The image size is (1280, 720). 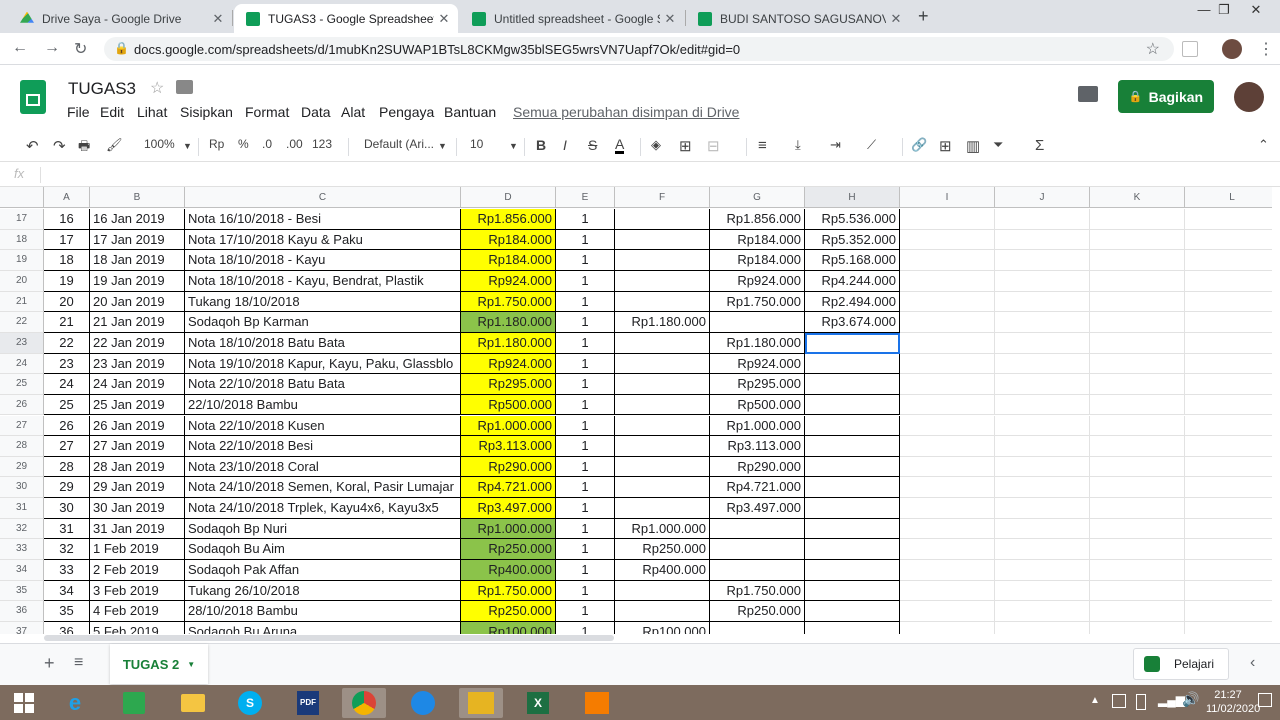 I want to click on tab-tugas3: TUGAS3 - Google Spreadsheet ✕, so click(x=346, y=18).